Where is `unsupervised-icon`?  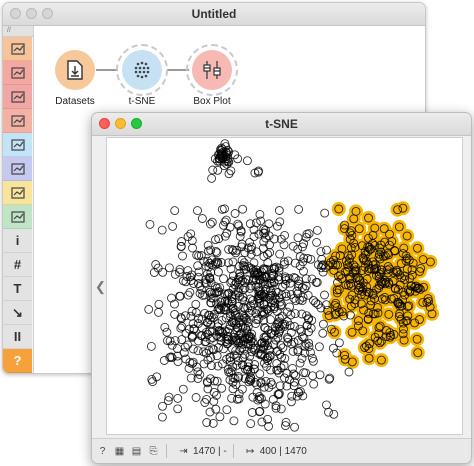 unsupervised-icon is located at coordinates (17, 169).